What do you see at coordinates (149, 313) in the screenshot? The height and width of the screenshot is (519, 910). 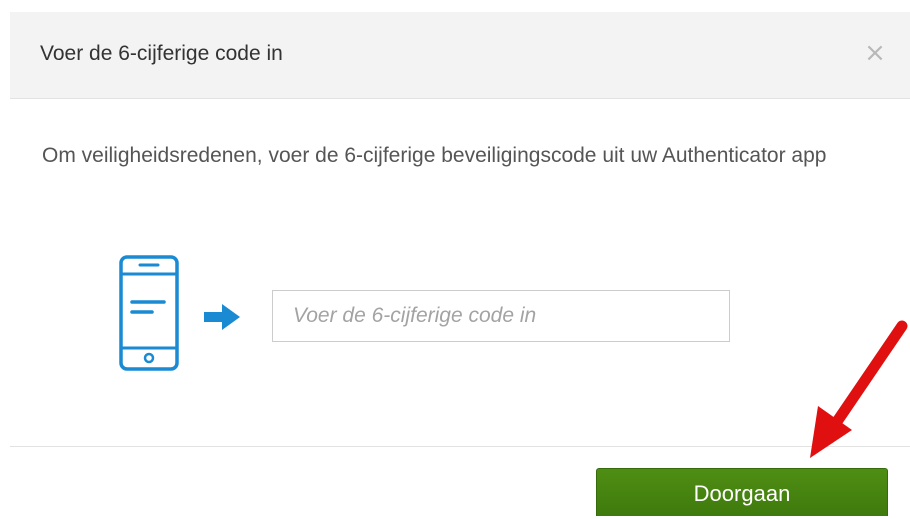 I see `mobile-phone-icon` at bounding box center [149, 313].